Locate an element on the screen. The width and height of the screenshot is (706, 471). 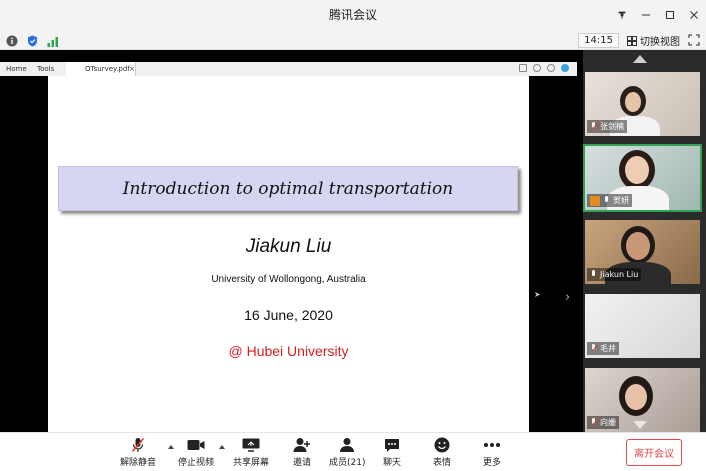
invite-label: 邀请 is located at coordinates (301, 463).